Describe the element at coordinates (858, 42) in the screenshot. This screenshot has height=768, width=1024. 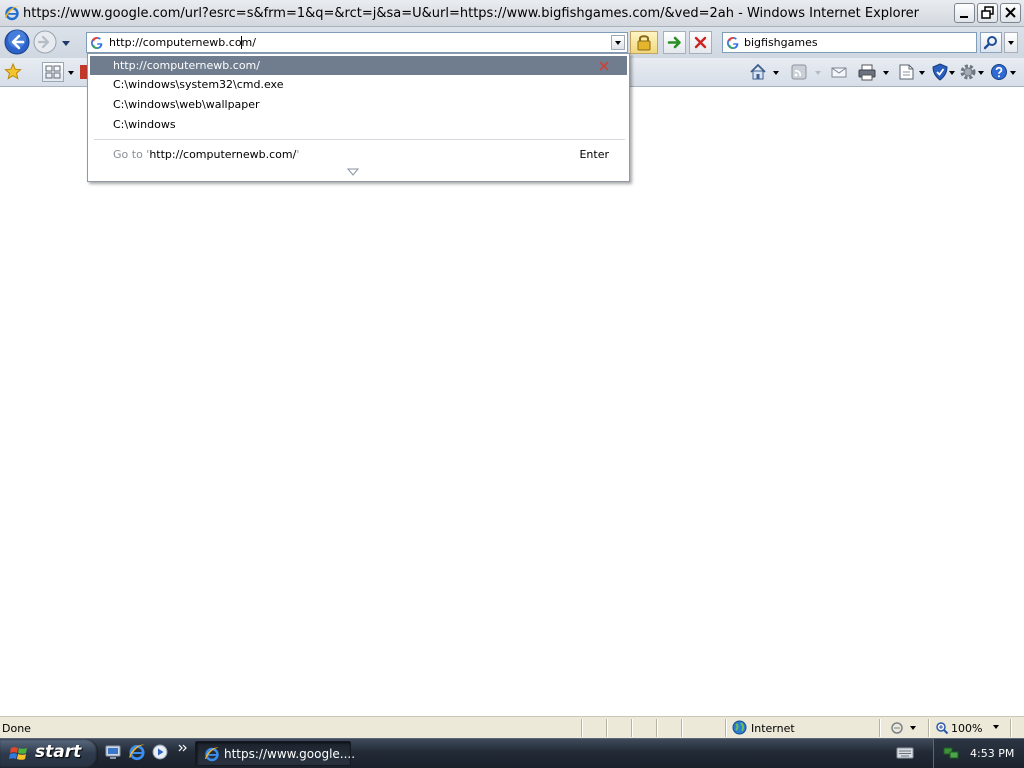
I see `search-input` at that location.